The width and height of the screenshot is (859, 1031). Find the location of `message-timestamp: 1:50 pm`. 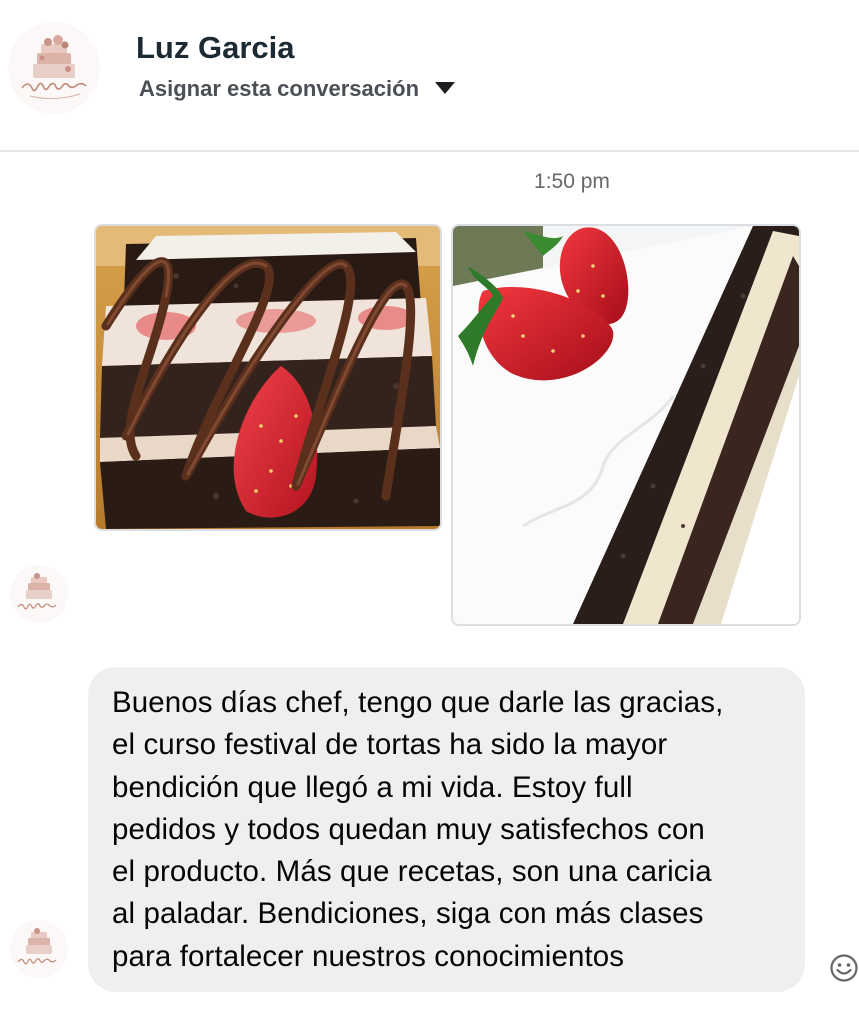

message-timestamp: 1:50 pm is located at coordinates (572, 181).